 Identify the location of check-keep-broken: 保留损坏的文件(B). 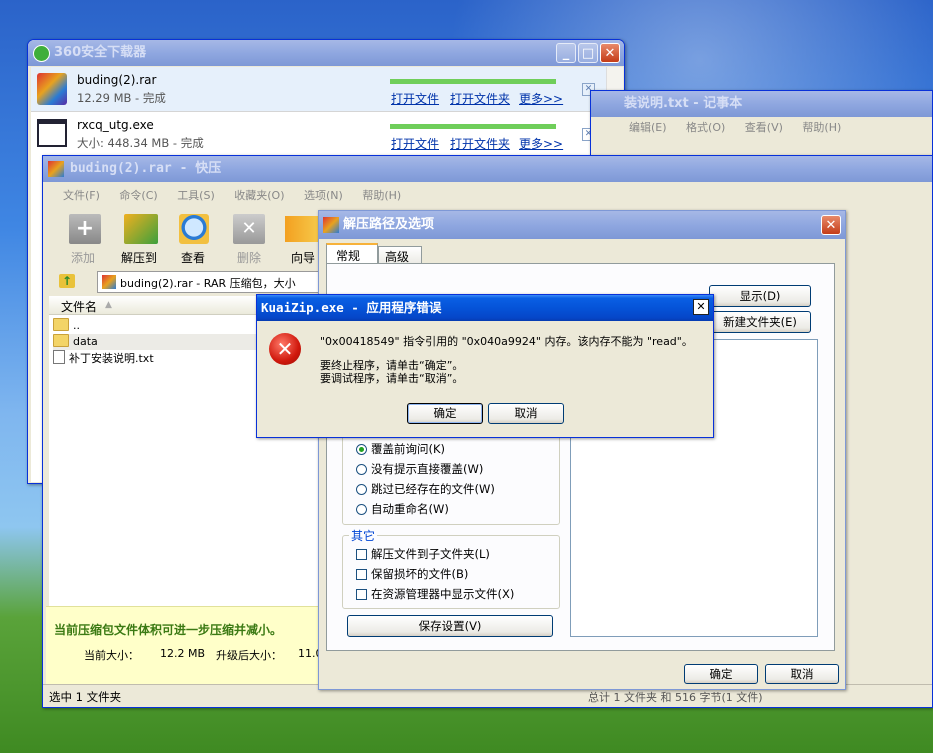
(412, 574).